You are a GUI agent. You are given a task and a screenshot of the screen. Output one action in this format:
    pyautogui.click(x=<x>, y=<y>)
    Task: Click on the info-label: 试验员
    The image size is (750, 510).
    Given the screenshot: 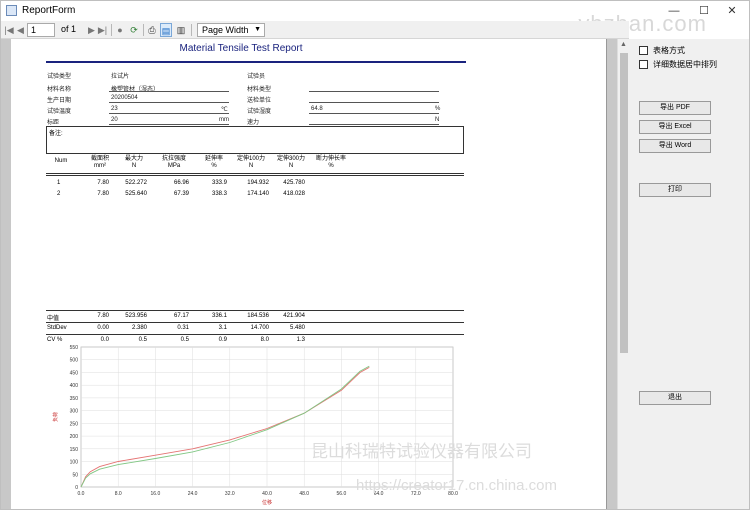 What is the action you would take?
    pyautogui.click(x=256, y=77)
    